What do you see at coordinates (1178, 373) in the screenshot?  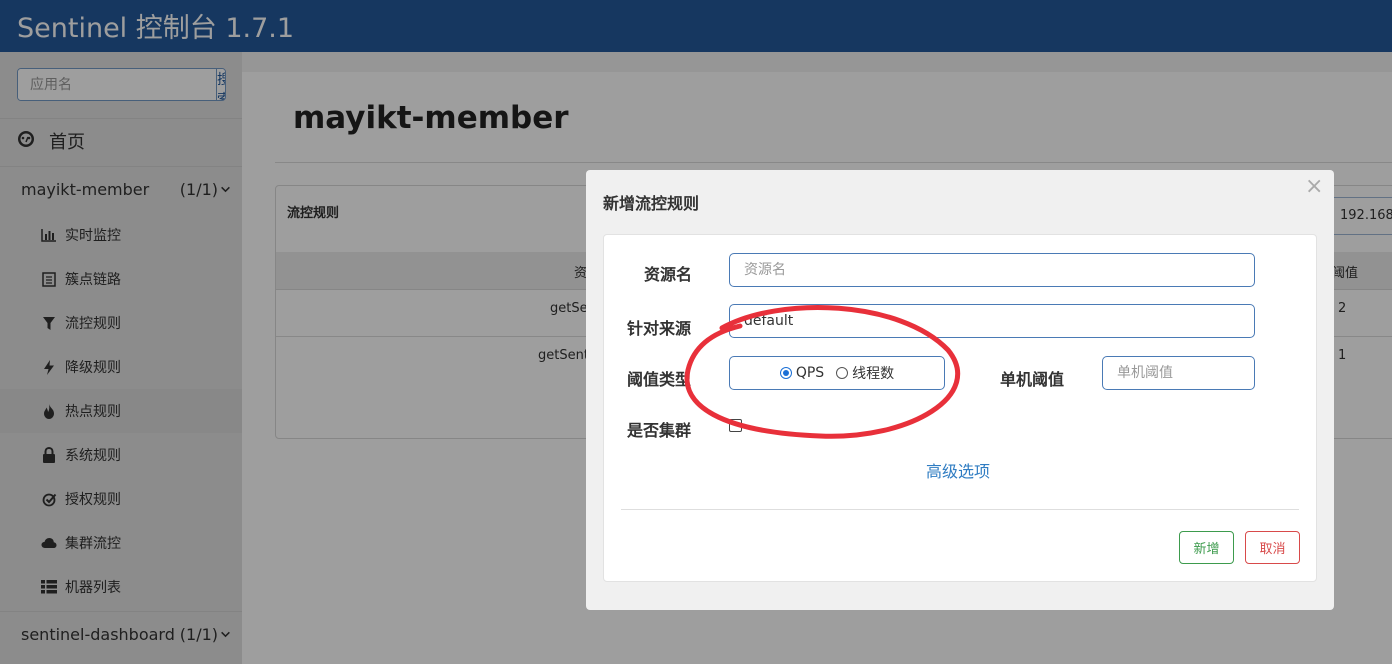 I see `single-threshold-input` at bounding box center [1178, 373].